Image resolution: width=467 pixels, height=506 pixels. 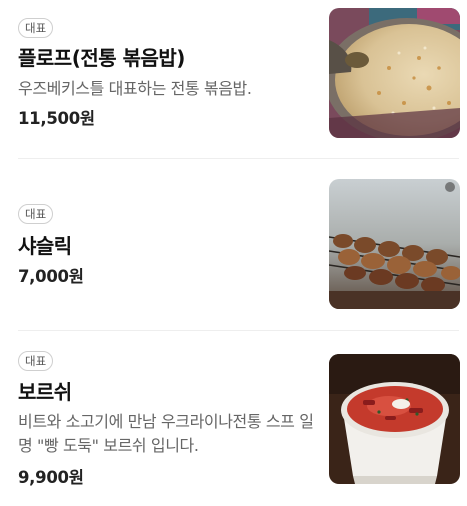 I want to click on menu-item-price: 11,500원, so click(x=56, y=118).